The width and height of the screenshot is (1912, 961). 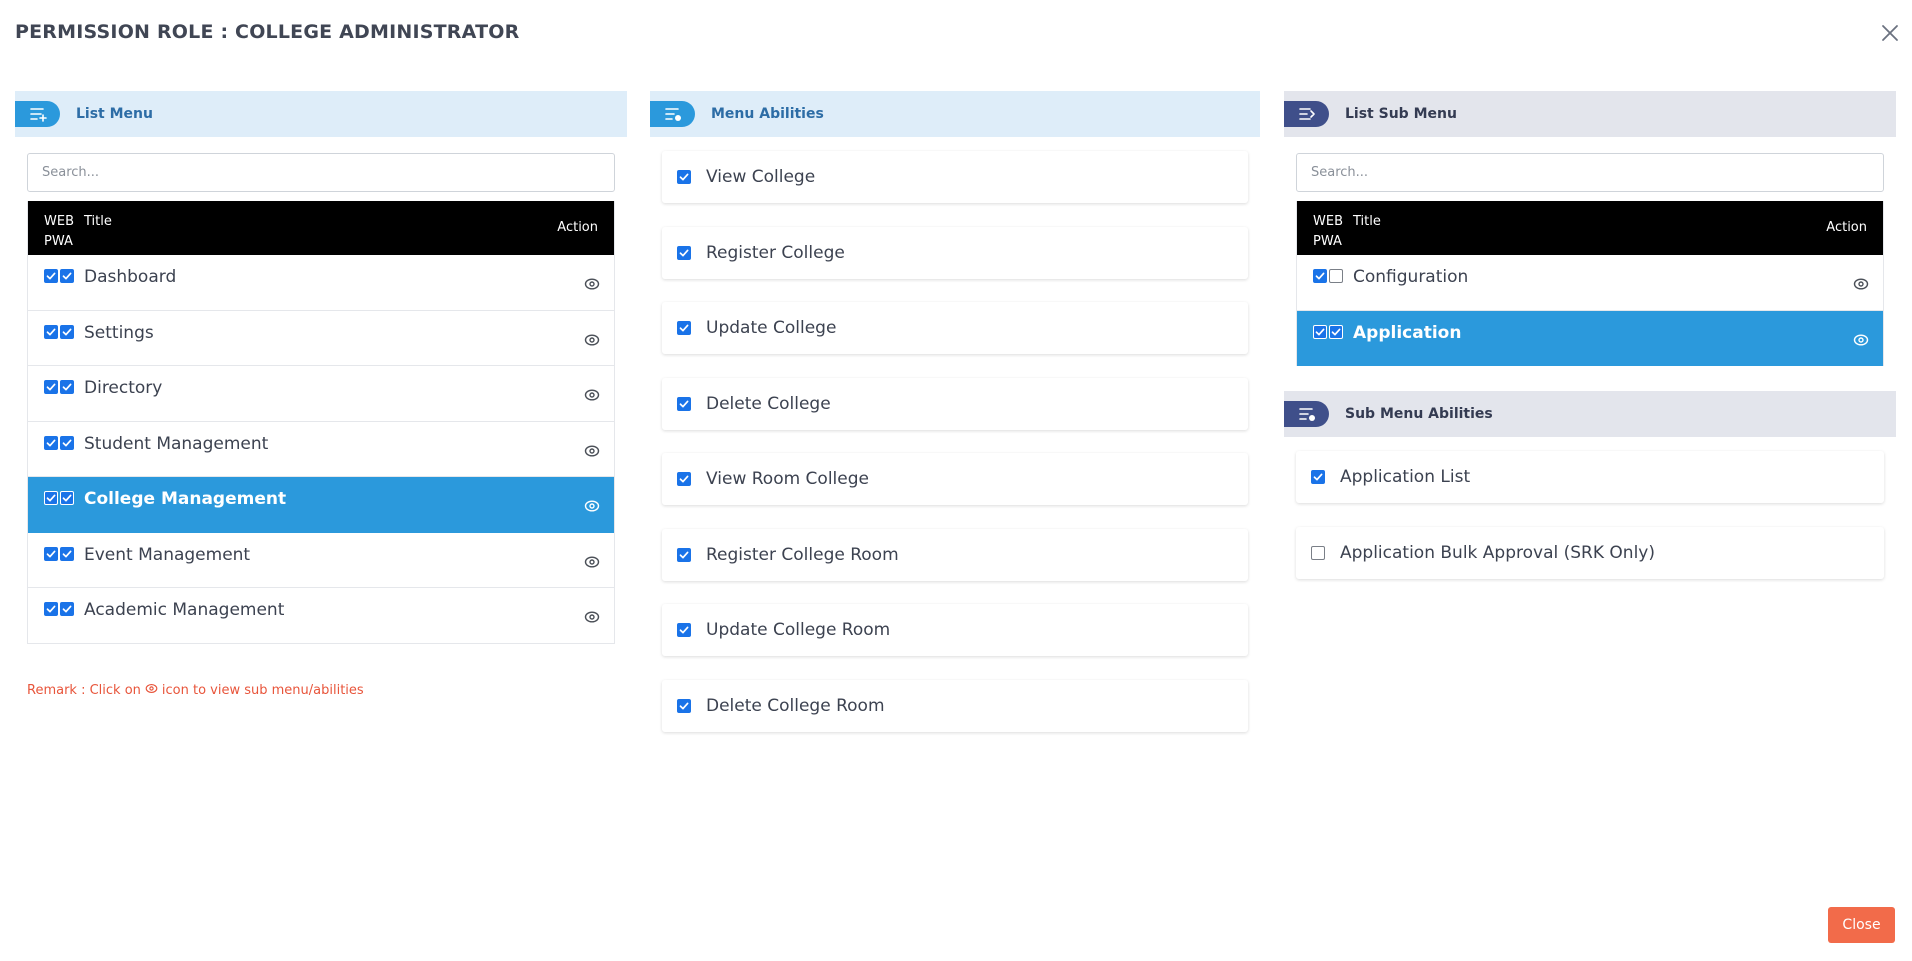 What do you see at coordinates (119, 332) in the screenshot?
I see `row-title: Settings` at bounding box center [119, 332].